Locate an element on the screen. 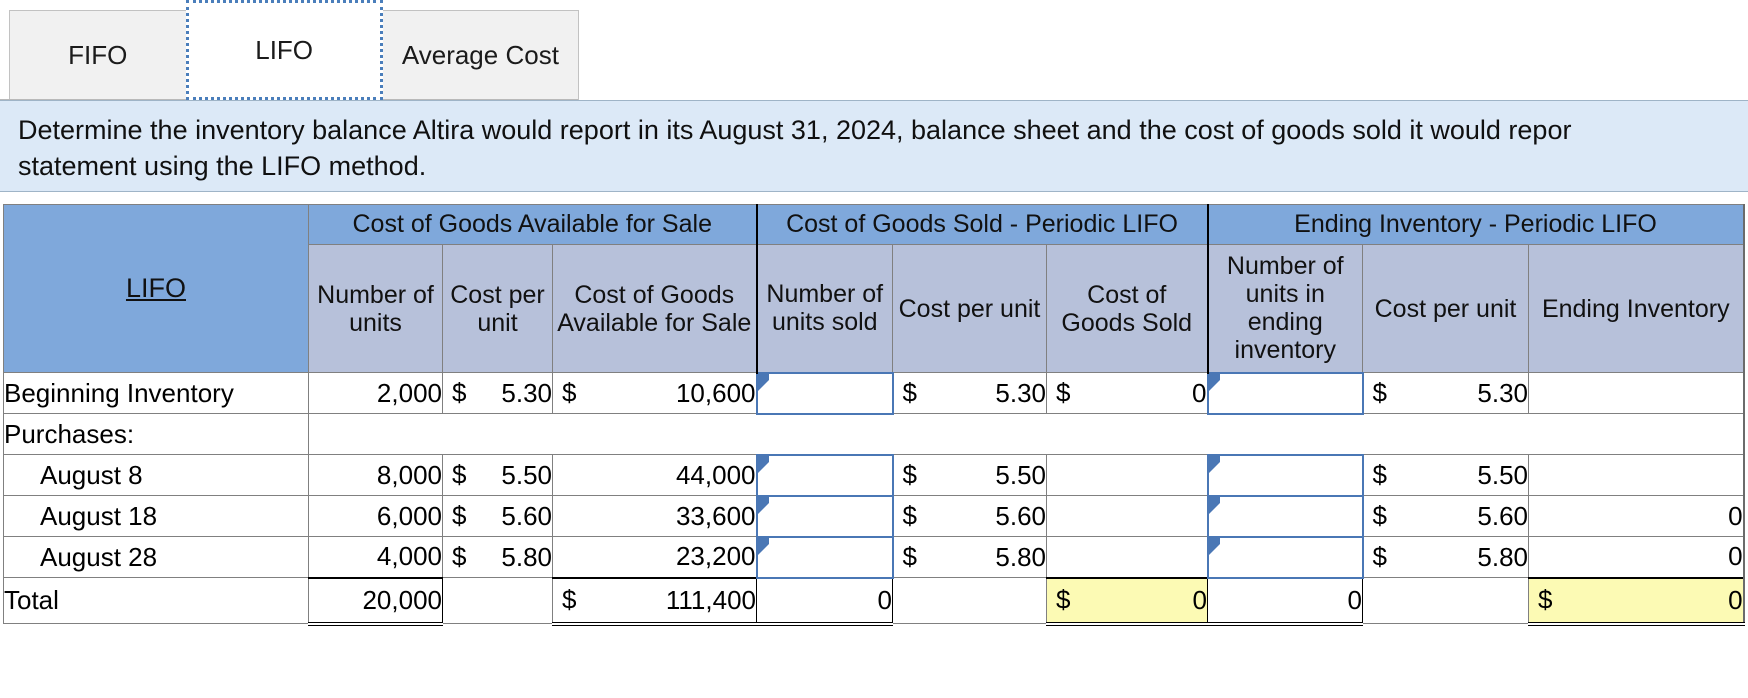 This screenshot has height=698, width=1748. cell-avail-units: 2,000 is located at coordinates (375, 393).